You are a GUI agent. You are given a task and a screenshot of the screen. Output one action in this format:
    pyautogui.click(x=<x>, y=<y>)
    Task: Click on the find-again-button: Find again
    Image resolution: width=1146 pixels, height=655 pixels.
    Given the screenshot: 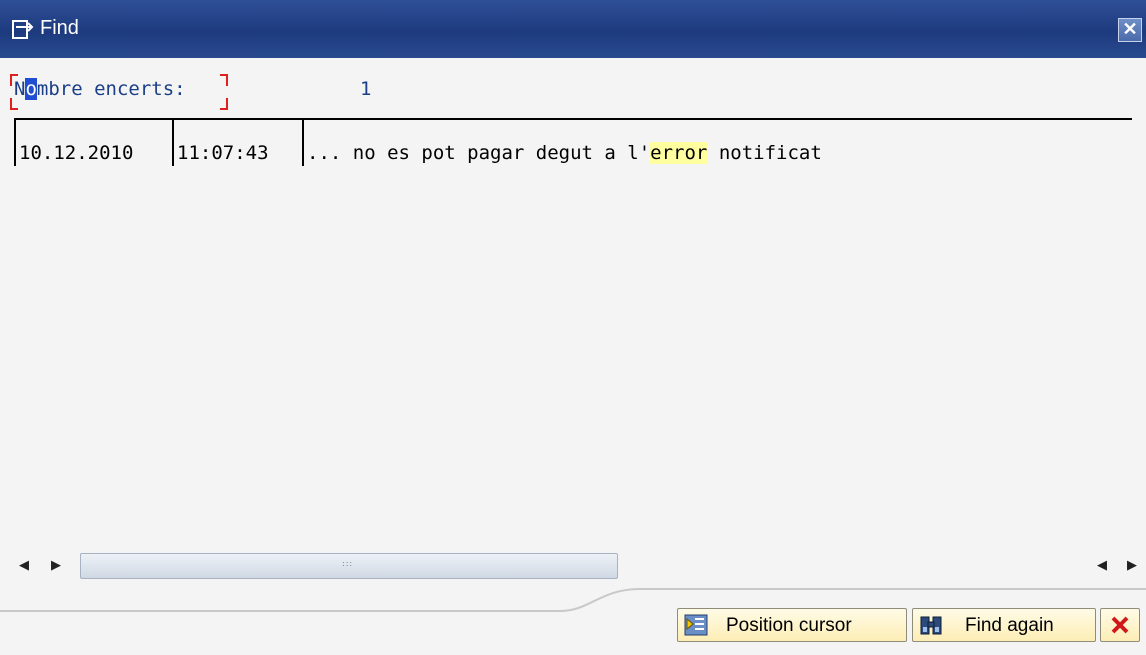 What is the action you would take?
    pyautogui.click(x=1004, y=625)
    